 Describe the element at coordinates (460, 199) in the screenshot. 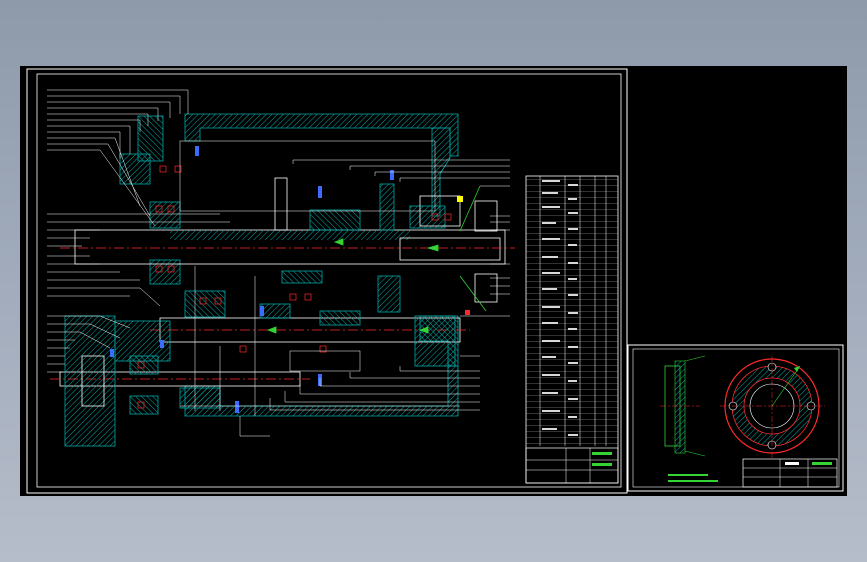

I see `highlight-mark` at that location.